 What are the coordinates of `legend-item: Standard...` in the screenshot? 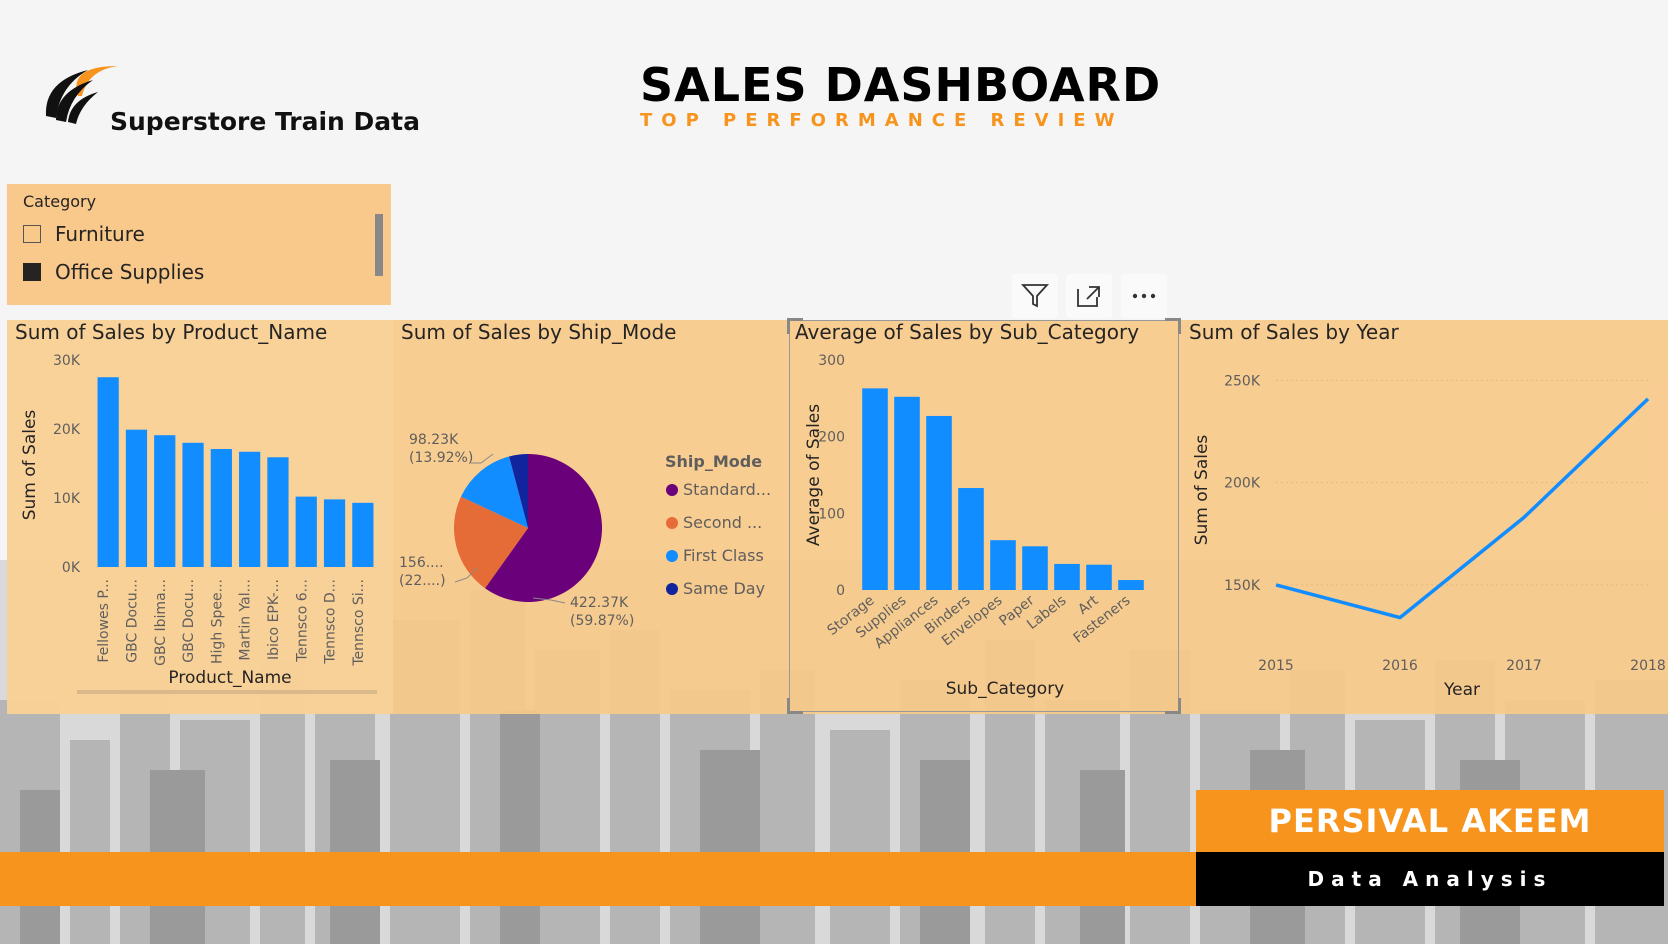 It's located at (727, 489).